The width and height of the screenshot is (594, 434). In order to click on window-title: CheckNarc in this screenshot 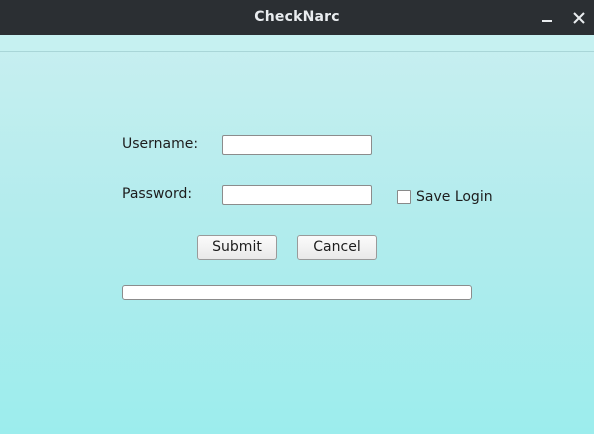, I will do `click(297, 17)`.